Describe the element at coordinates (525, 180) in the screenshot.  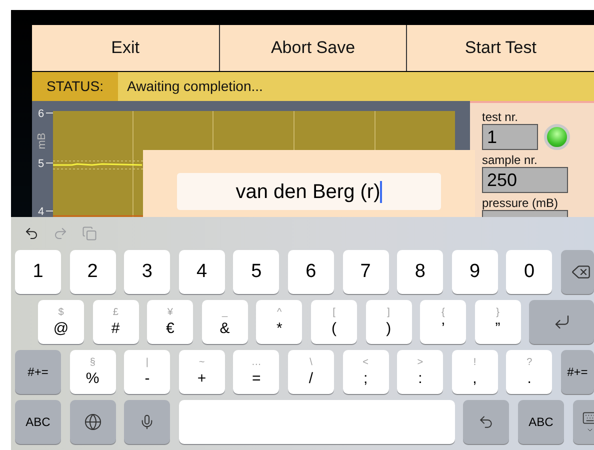
I see `number-field: 250` at that location.